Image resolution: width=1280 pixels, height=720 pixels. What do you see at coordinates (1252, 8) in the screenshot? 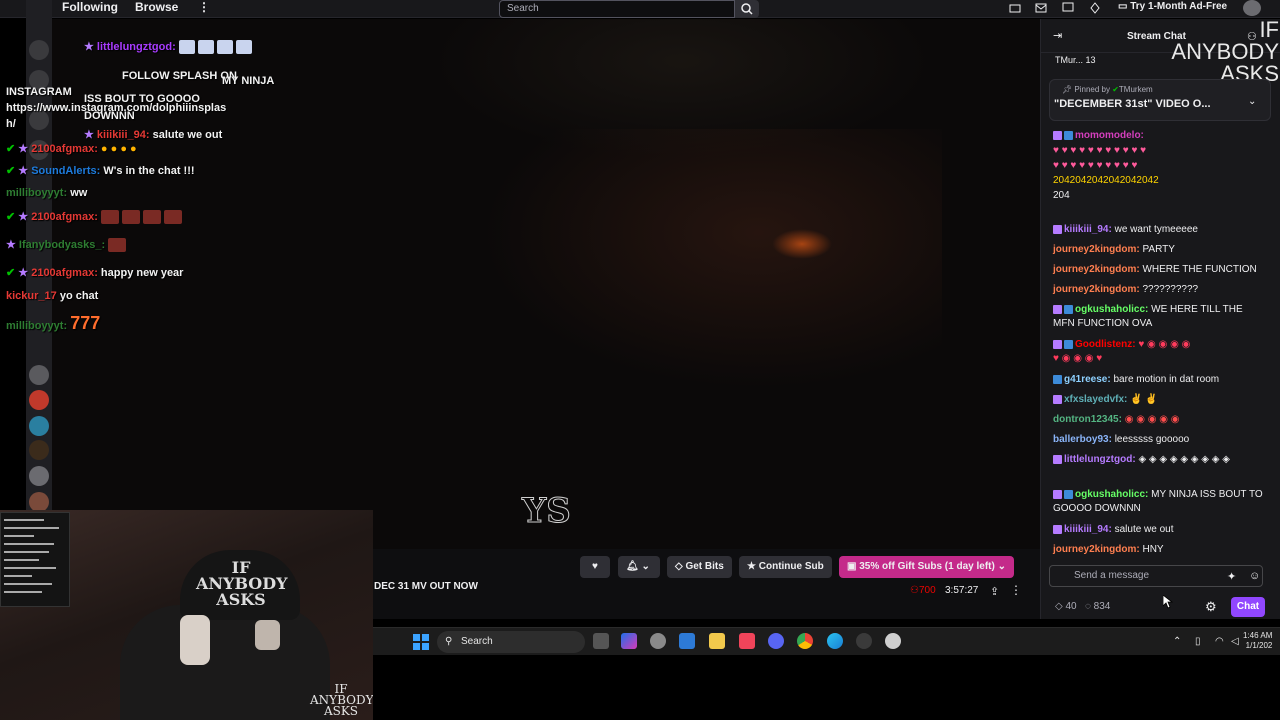
I see `avatar` at bounding box center [1252, 8].